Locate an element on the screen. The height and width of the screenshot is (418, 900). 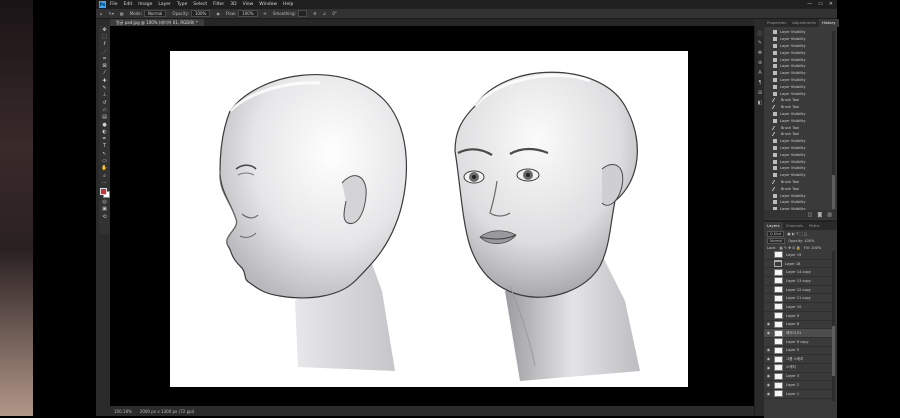
menu-edit: Edit is located at coordinates (128, 4).